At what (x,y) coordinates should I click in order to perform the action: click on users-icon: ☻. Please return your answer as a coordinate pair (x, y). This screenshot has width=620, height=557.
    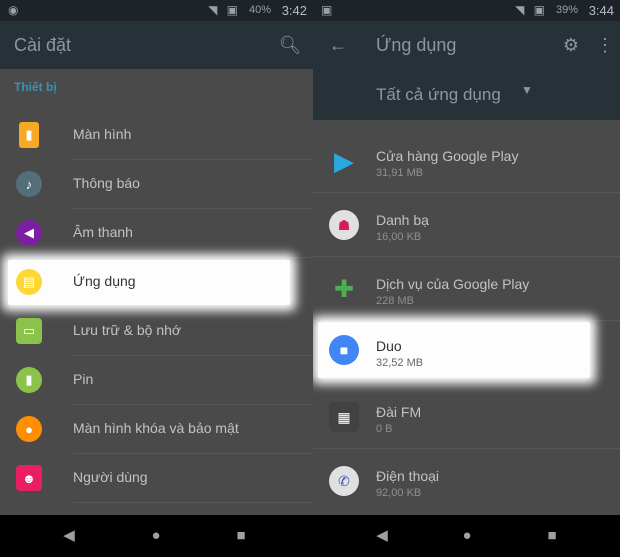
    Looking at the image, I should click on (29, 478).